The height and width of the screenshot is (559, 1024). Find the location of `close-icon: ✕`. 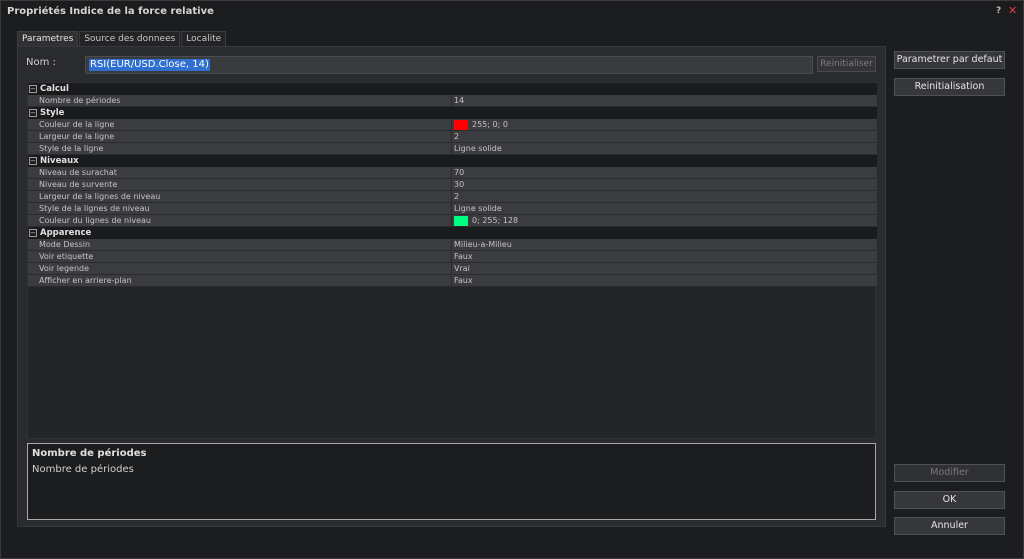

close-icon: ✕ is located at coordinates (1012, 10).